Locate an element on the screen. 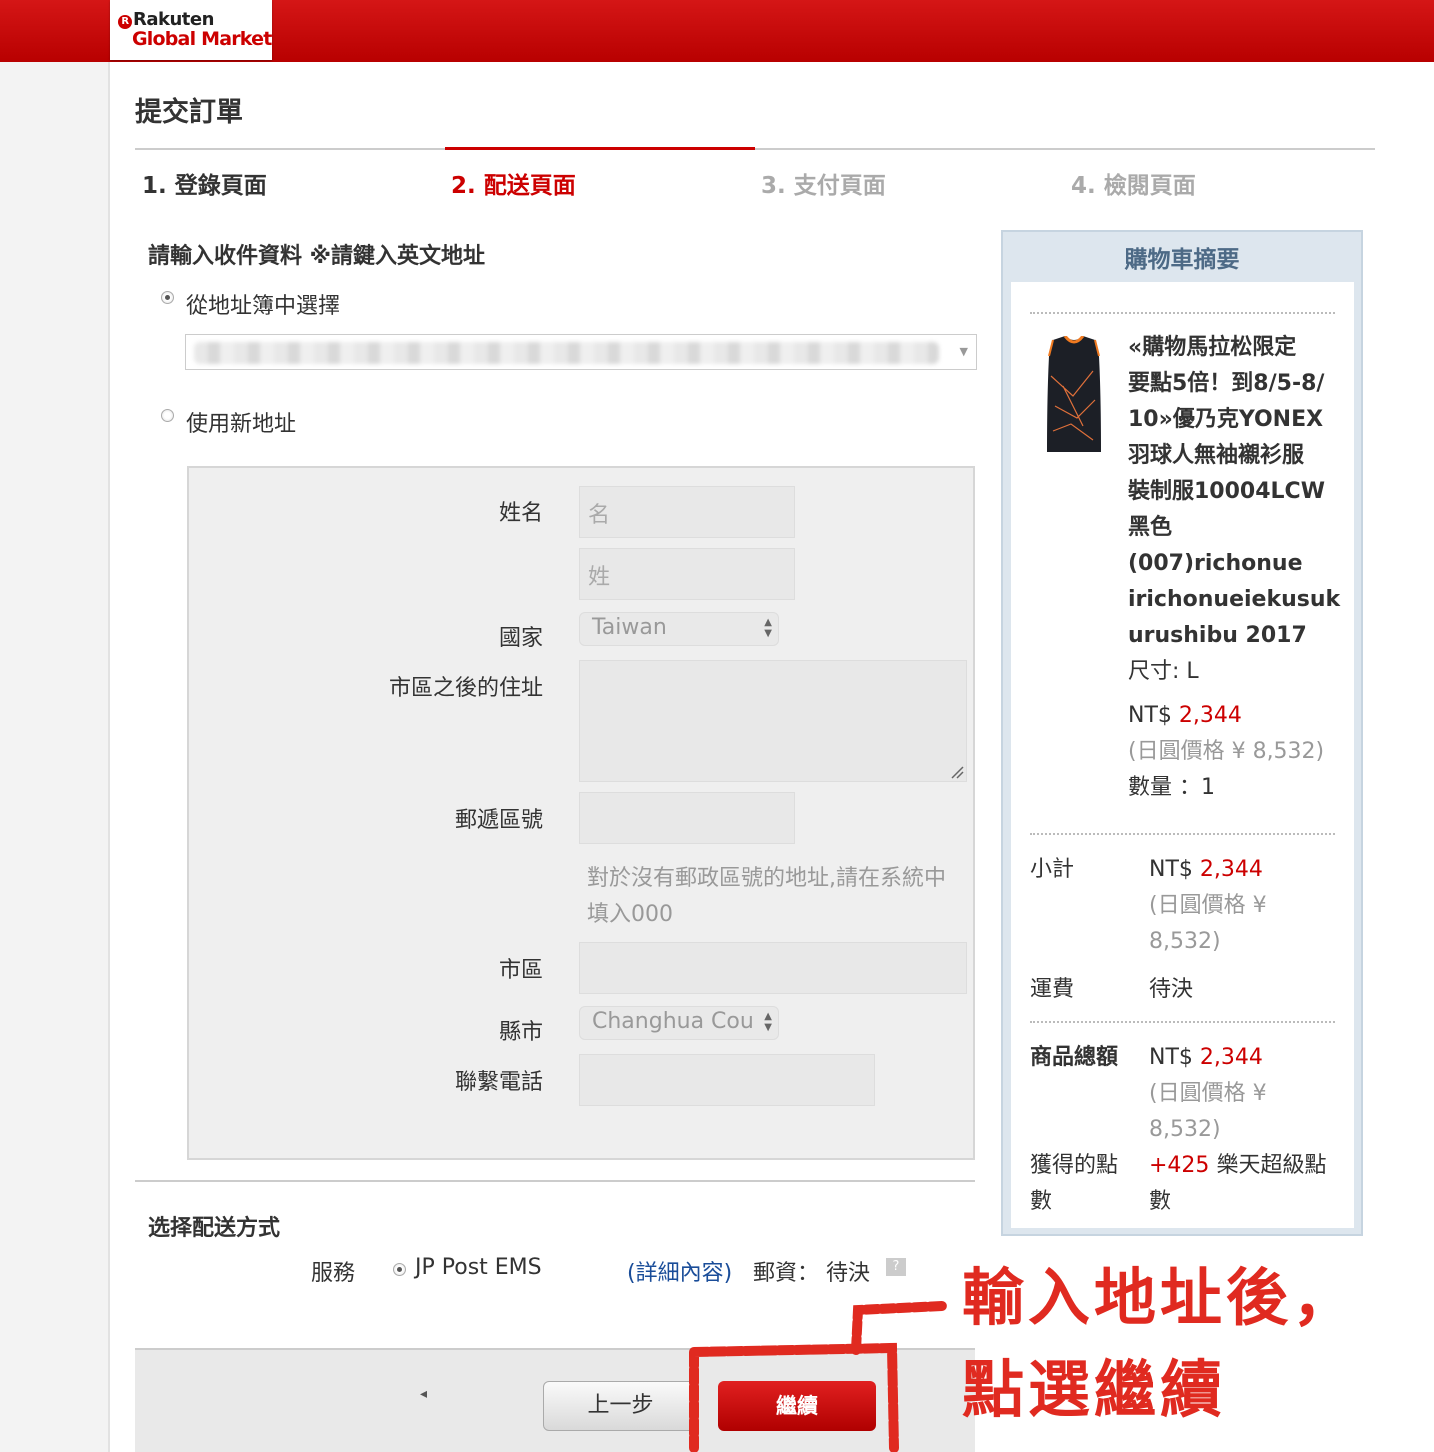  country-select: Taiwan ▲ ▼ is located at coordinates (679, 629).